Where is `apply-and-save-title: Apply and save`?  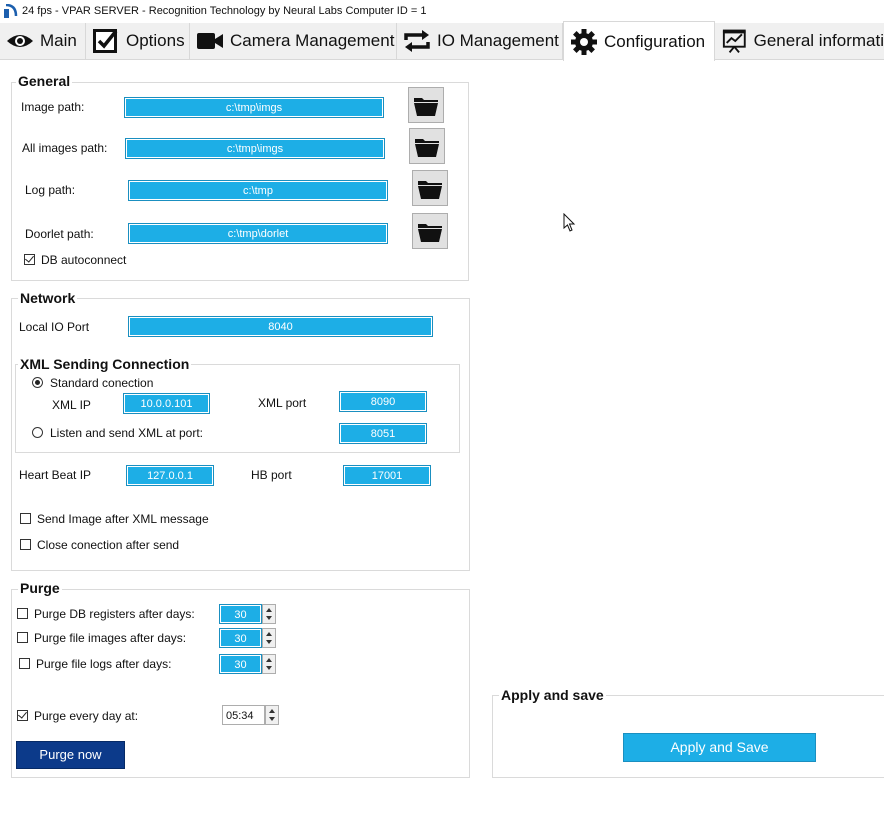 apply-and-save-title: Apply and save is located at coordinates (552, 695).